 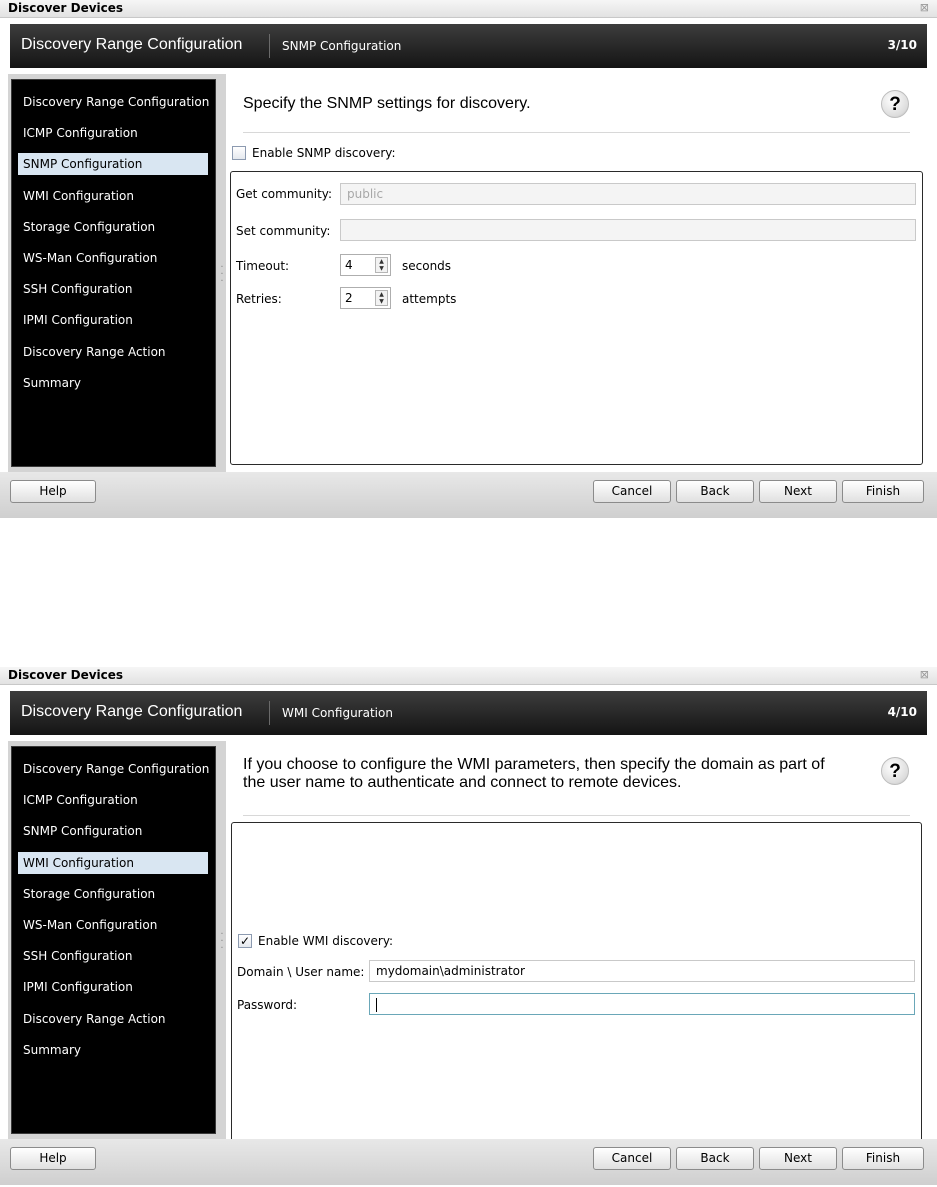 I want to click on step-counter: 3/10, so click(x=902, y=45).